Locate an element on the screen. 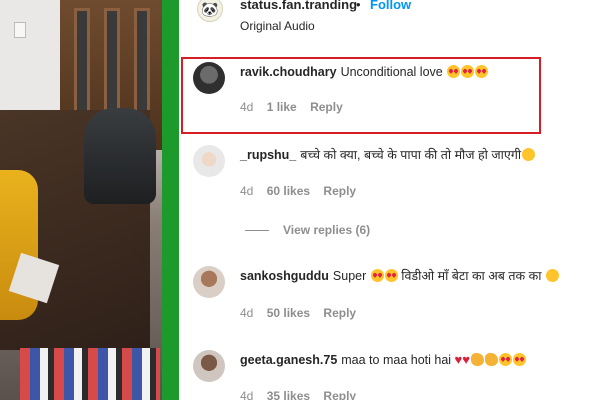 This screenshot has height=400, width=600. comment-username: ravik.choudhary is located at coordinates (288, 72).